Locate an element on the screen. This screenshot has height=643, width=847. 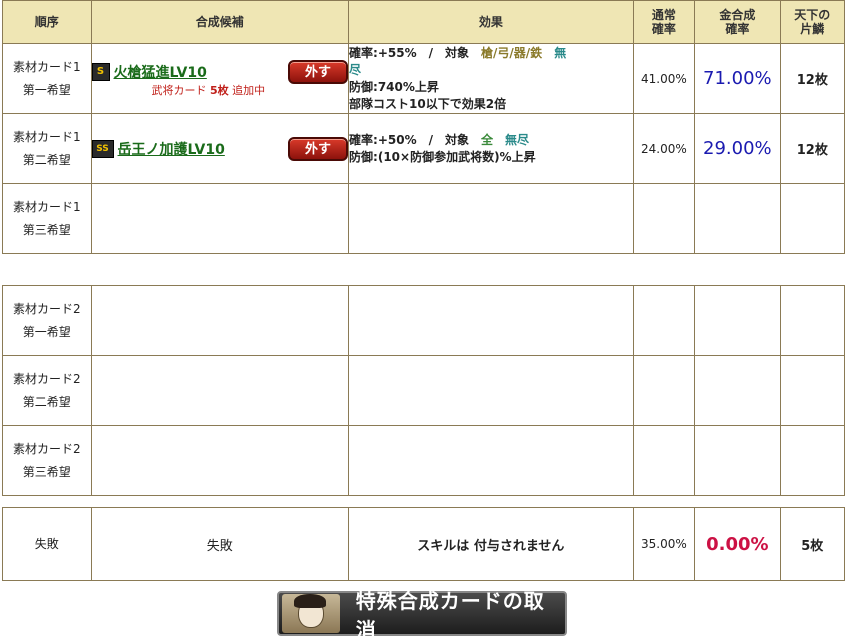
header-gold-rate-line2: 確率 is located at coordinates (737, 29).